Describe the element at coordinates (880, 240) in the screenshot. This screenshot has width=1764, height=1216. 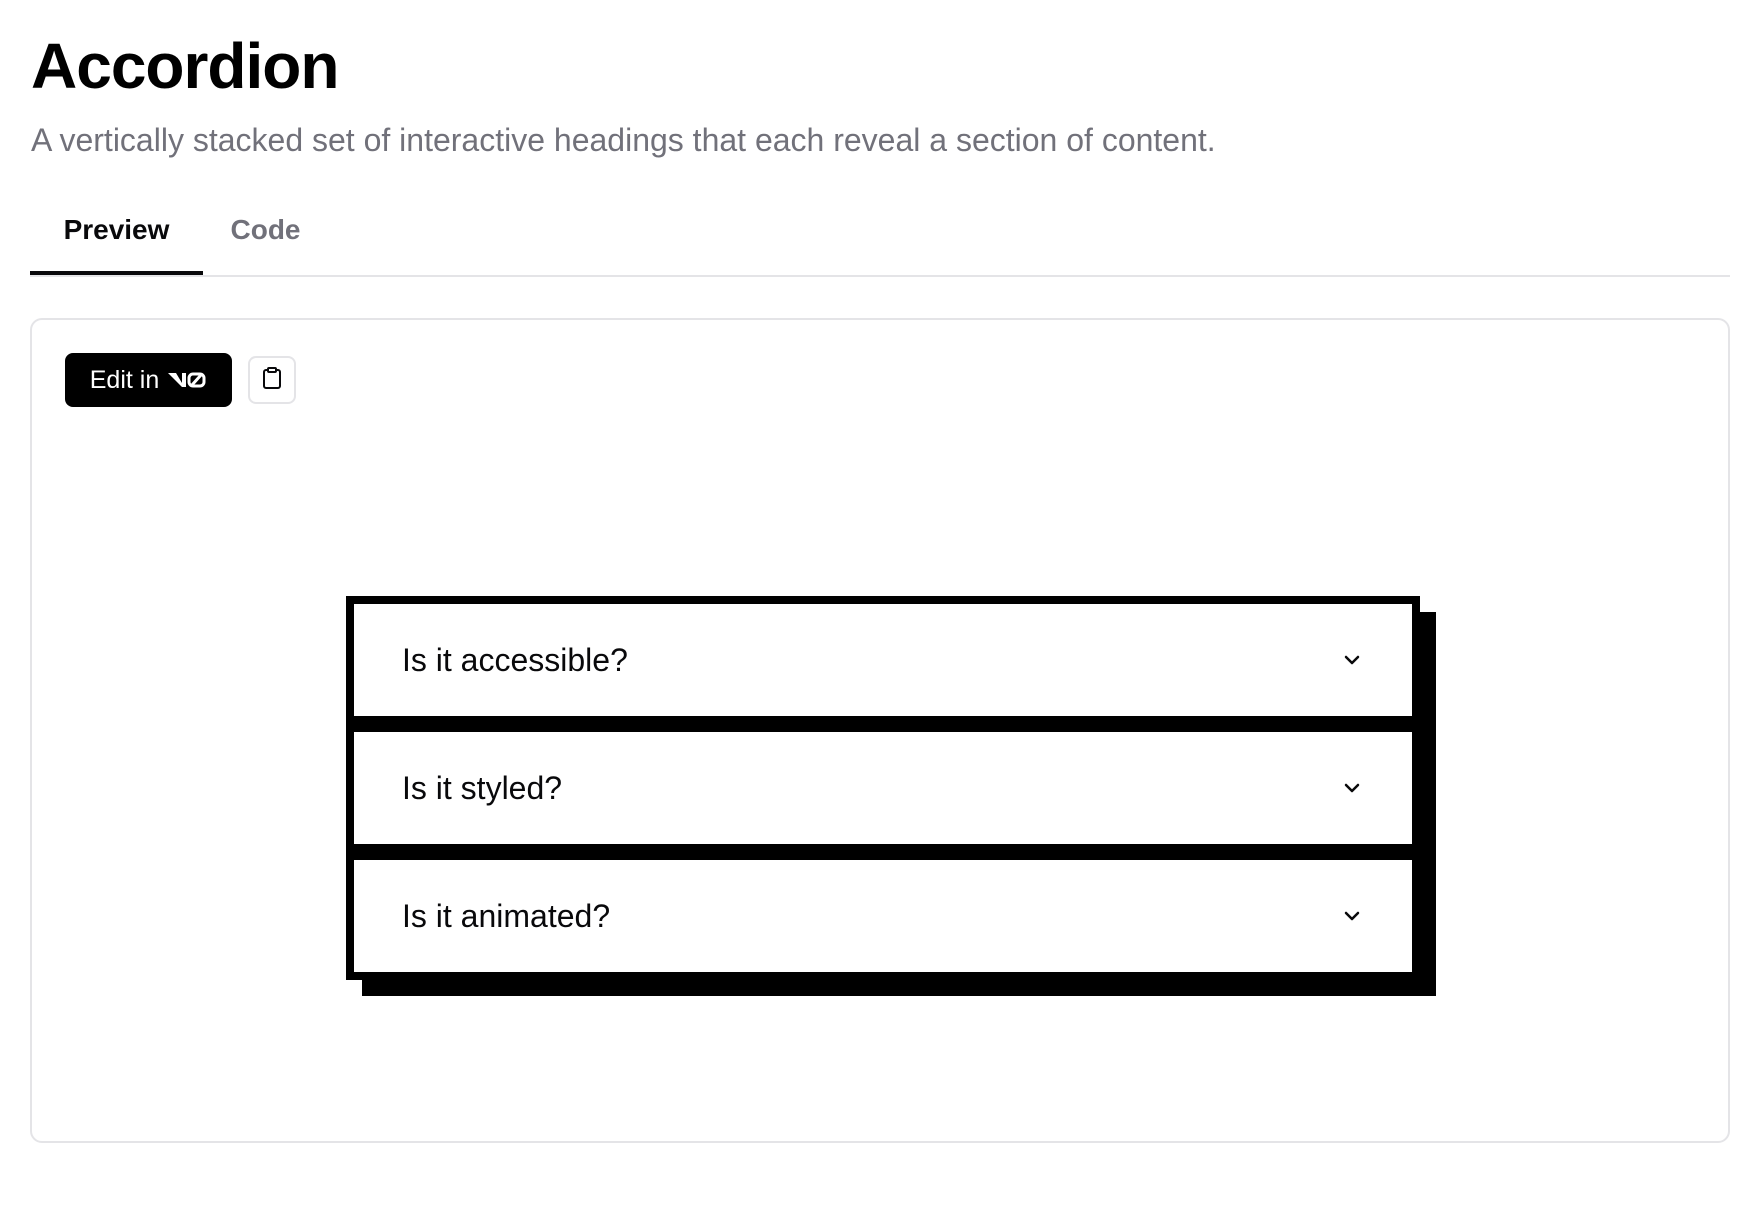
I see `tab-bar: Preview Code` at that location.